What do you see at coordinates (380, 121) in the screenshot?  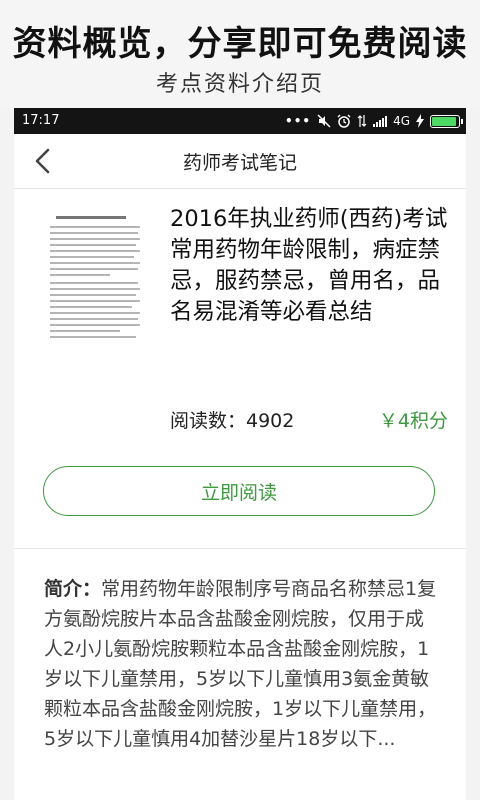 I see `signal-icon` at bounding box center [380, 121].